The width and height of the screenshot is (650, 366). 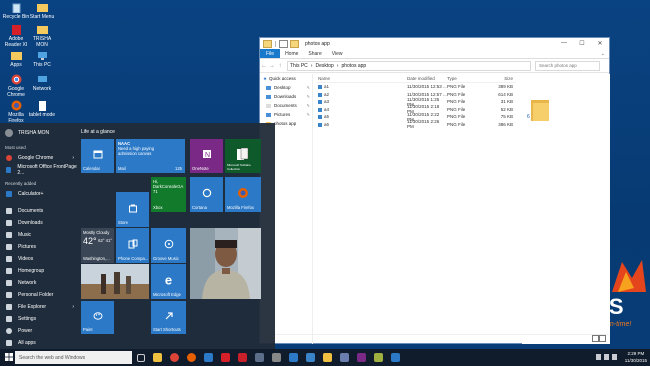 I want to click on pdf-icon, so click(x=225, y=357).